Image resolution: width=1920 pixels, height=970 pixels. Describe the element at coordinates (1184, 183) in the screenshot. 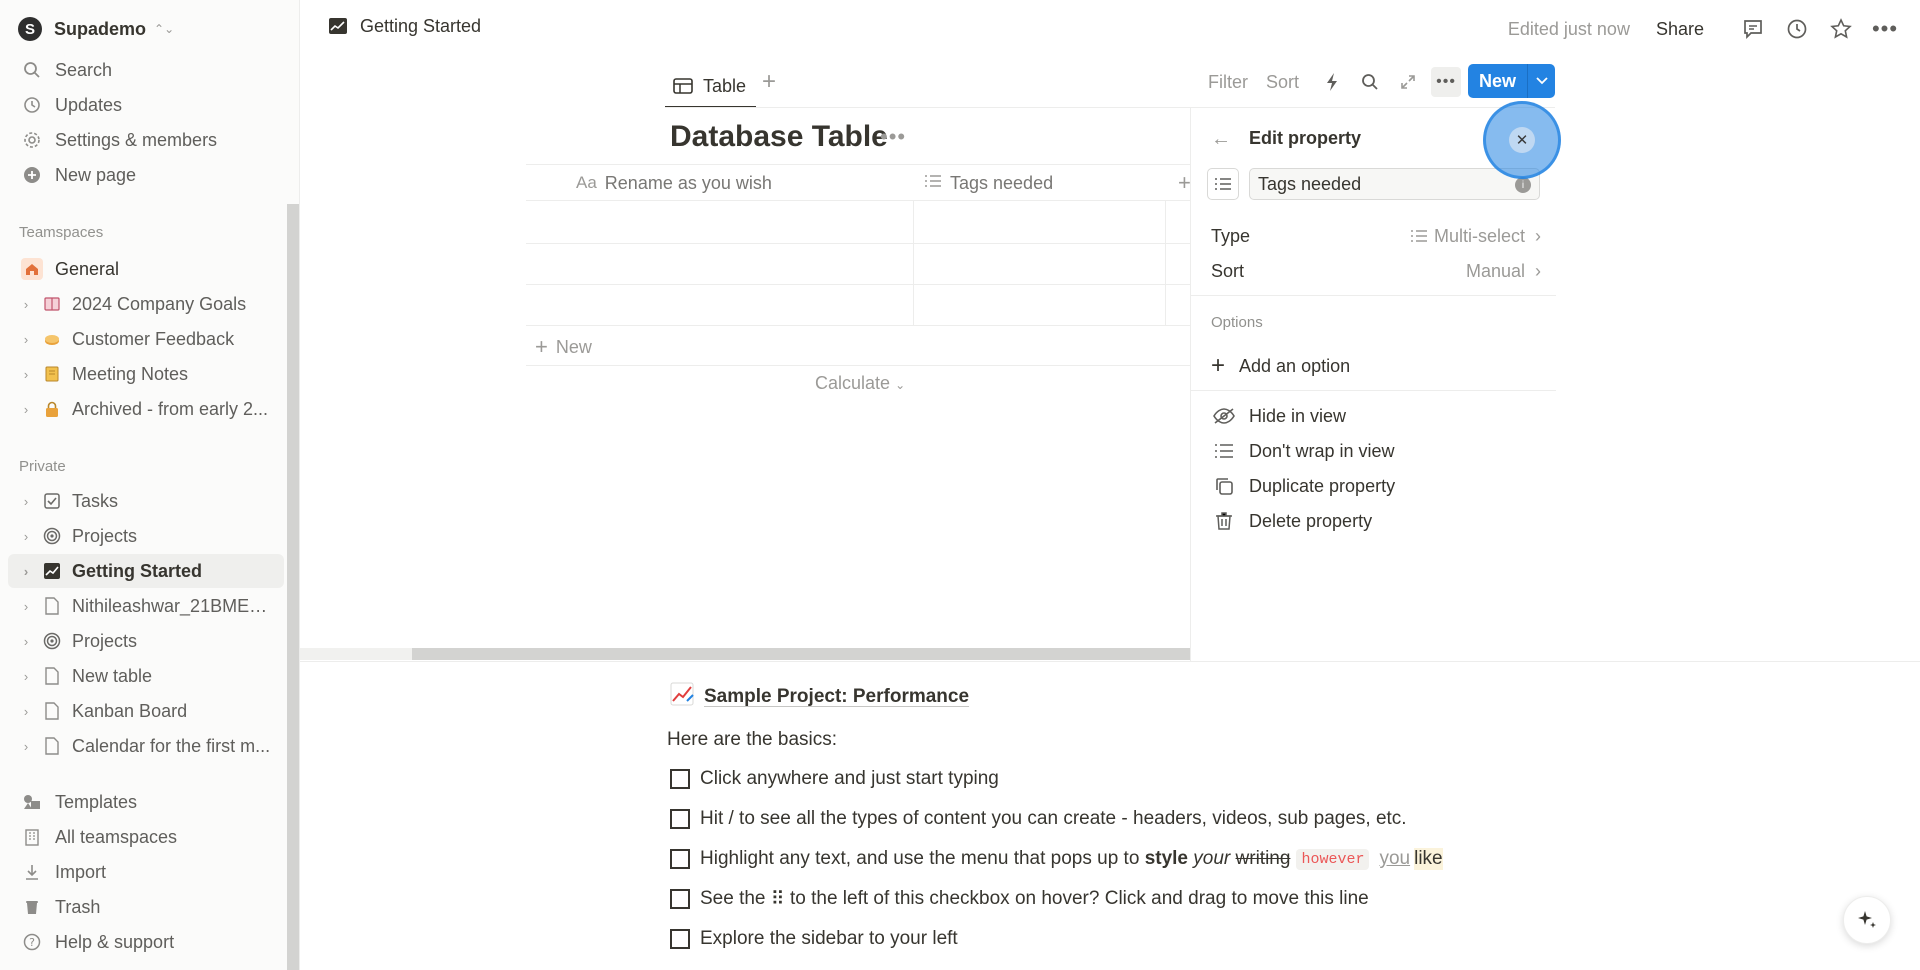

I see `add-column-icon: +` at that location.